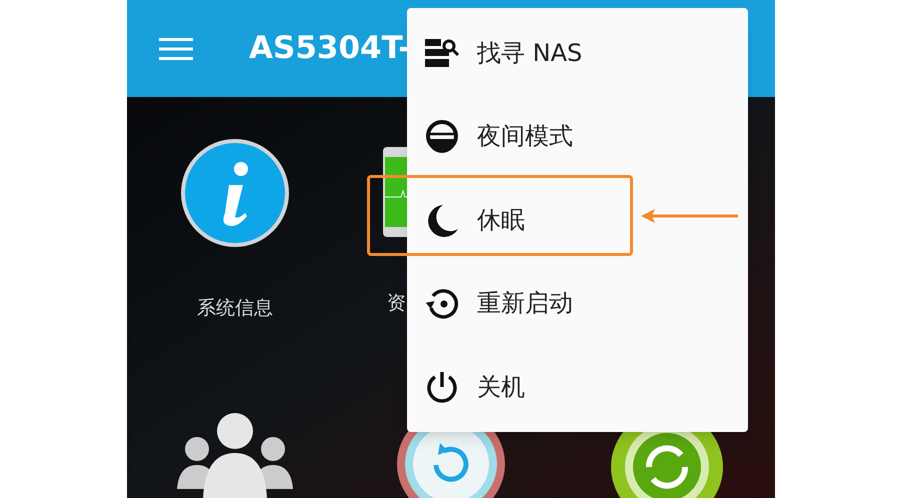  Describe the element at coordinates (235, 308) in the screenshot. I see `tile-label: 系统信息` at that location.